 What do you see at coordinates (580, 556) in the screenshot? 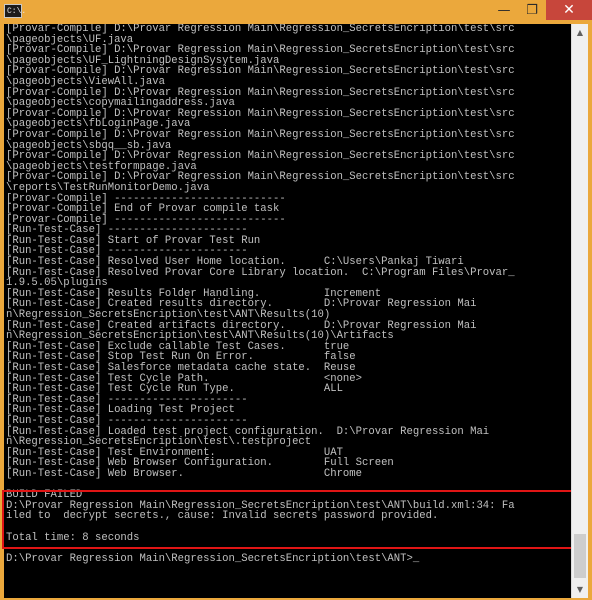
I see `scrollbar-thumb` at bounding box center [580, 556].